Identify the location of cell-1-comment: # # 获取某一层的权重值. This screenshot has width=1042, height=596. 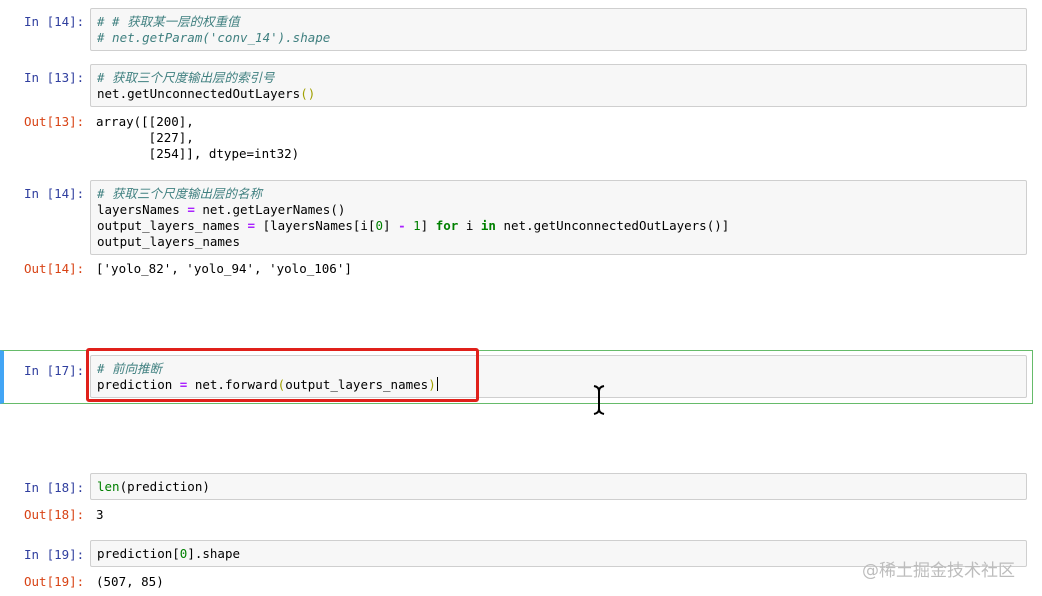
(168, 21).